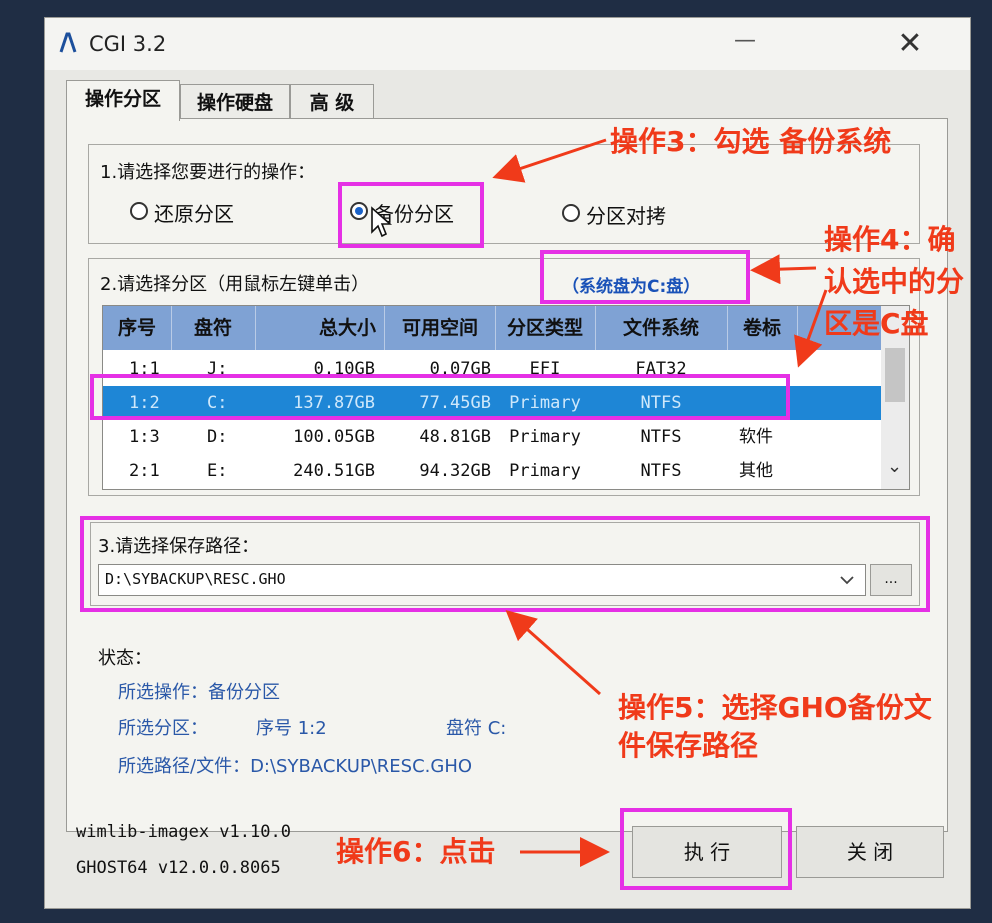 Image resolution: width=992 pixels, height=923 pixels. I want to click on annotation-op6: 操作6：点击, so click(416, 851).